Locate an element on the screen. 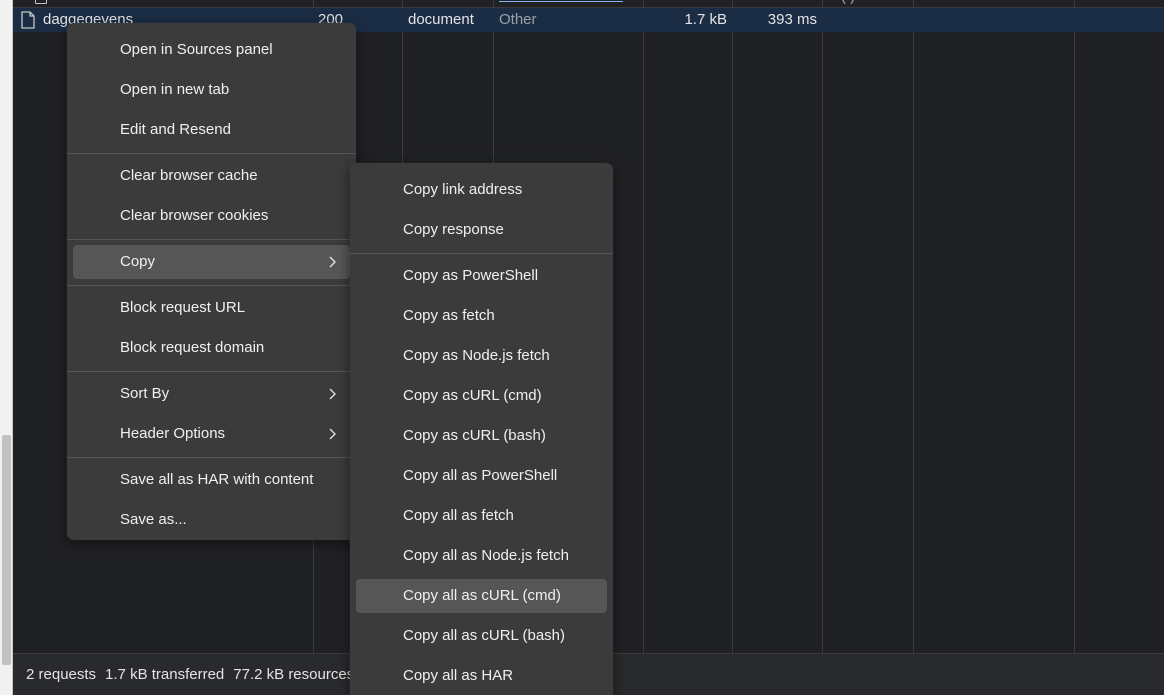 Image resolution: width=1164 pixels, height=695 pixels. menu-item-block-domain: Block request domain is located at coordinates (211, 348).